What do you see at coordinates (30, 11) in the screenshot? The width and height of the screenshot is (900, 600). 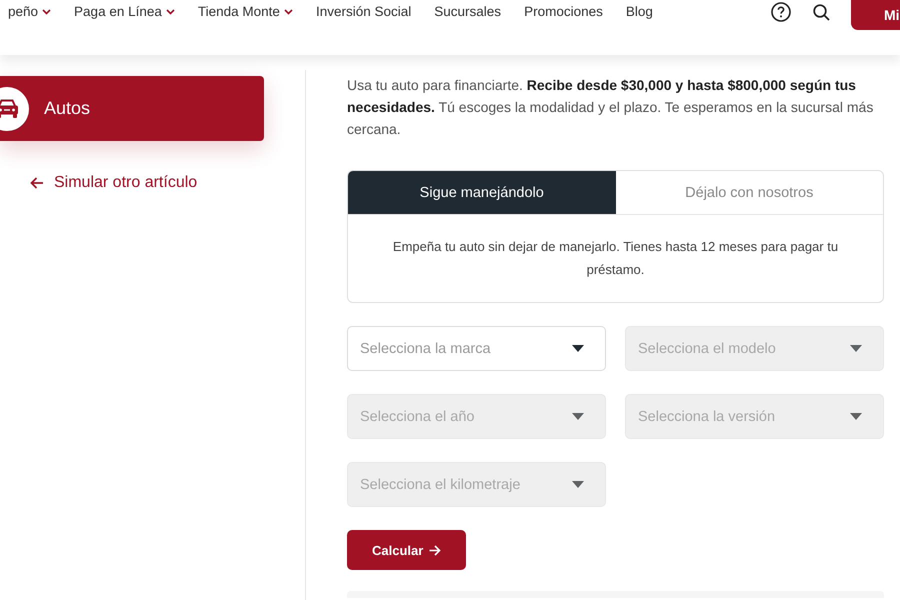 I see `nav-link: peño` at bounding box center [30, 11].